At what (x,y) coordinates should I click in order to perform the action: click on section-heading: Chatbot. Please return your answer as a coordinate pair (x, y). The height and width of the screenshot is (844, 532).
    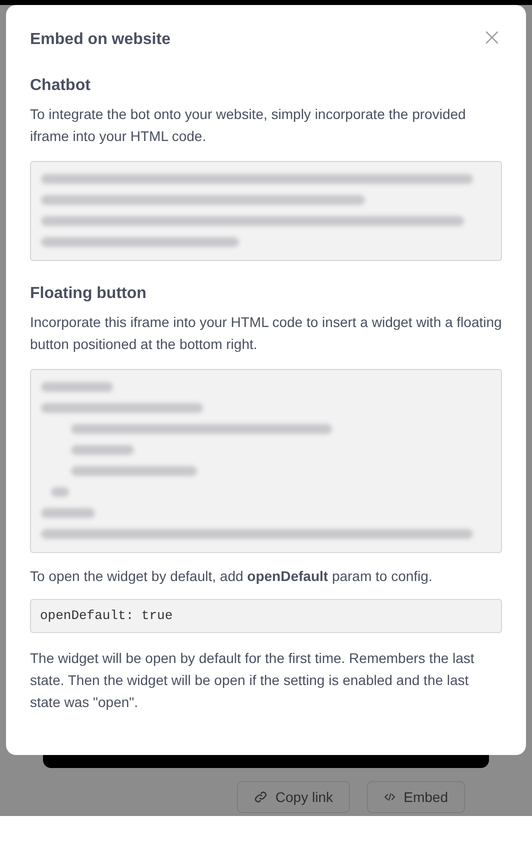
    Looking at the image, I should click on (61, 86).